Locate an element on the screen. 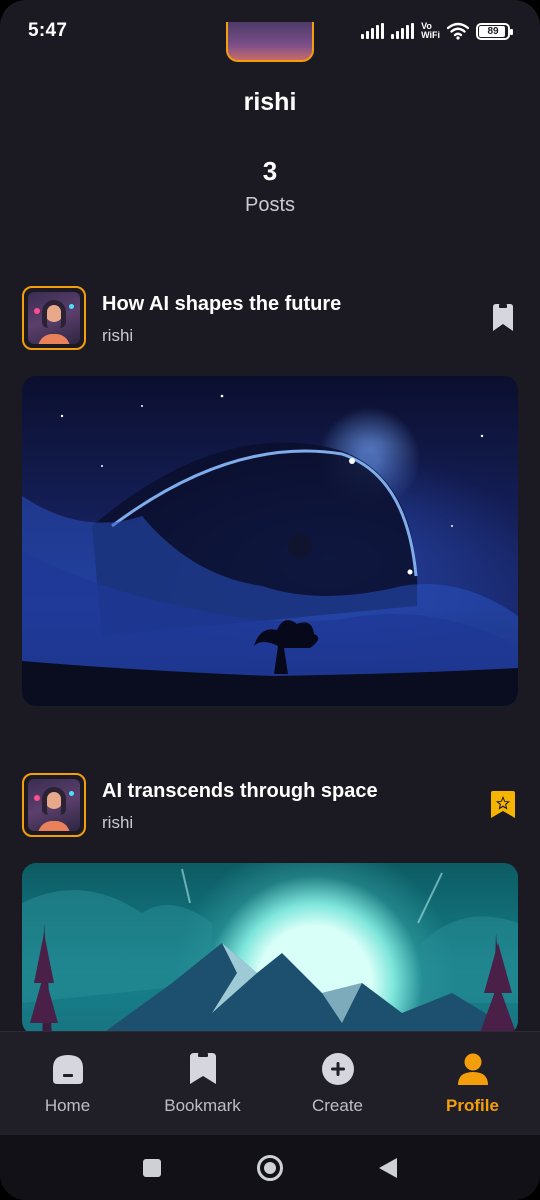 The image size is (540, 1200). nav-item-profile: Profile is located at coordinates (472, 1084).